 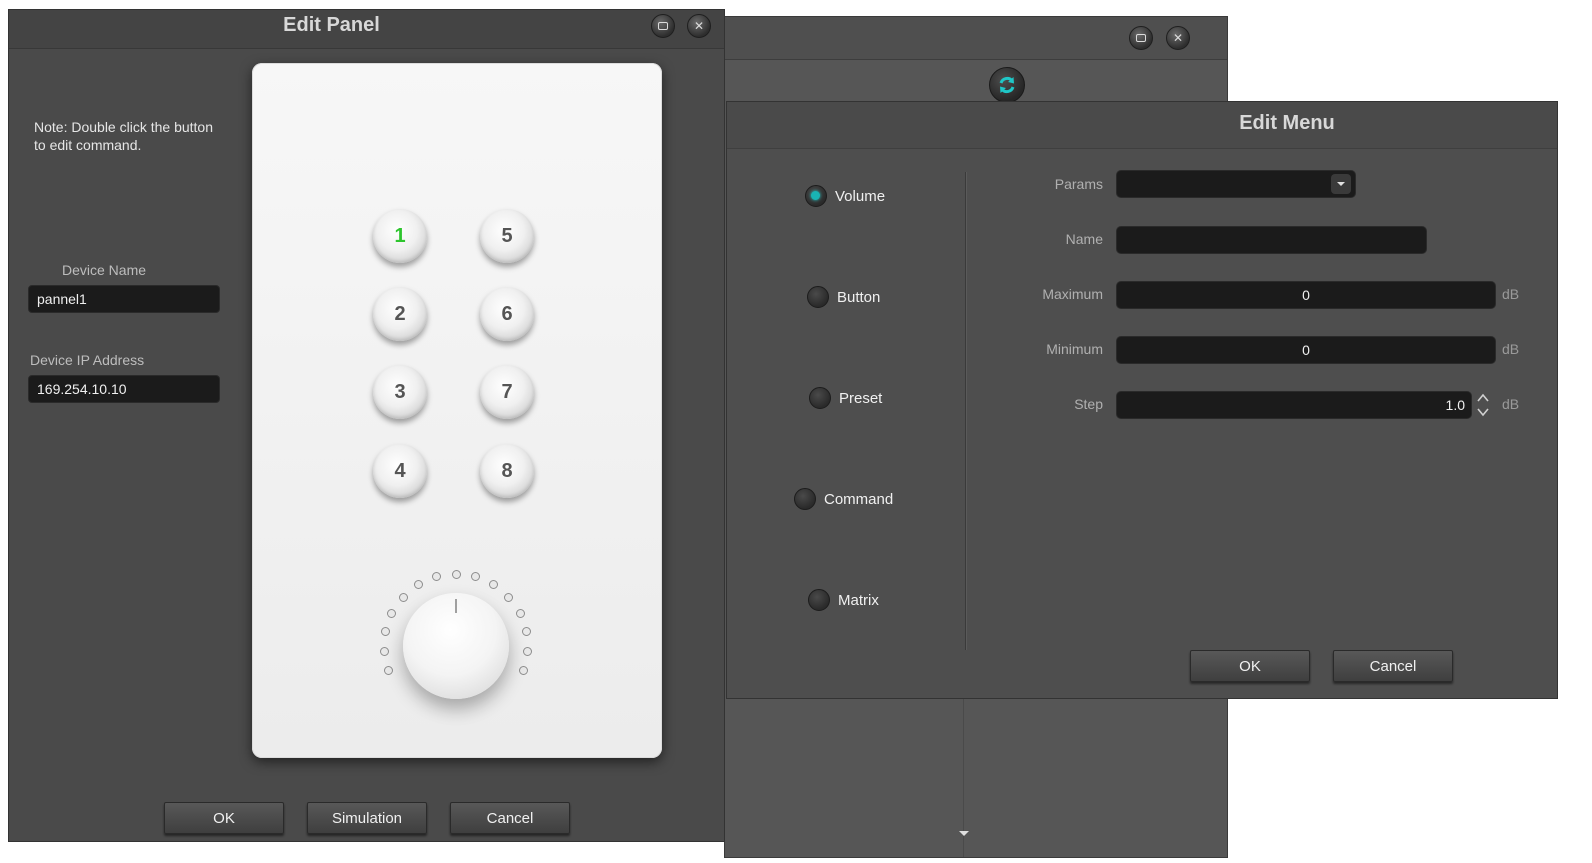 What do you see at coordinates (104, 270) in the screenshot?
I see `device-name-label: Device Name` at bounding box center [104, 270].